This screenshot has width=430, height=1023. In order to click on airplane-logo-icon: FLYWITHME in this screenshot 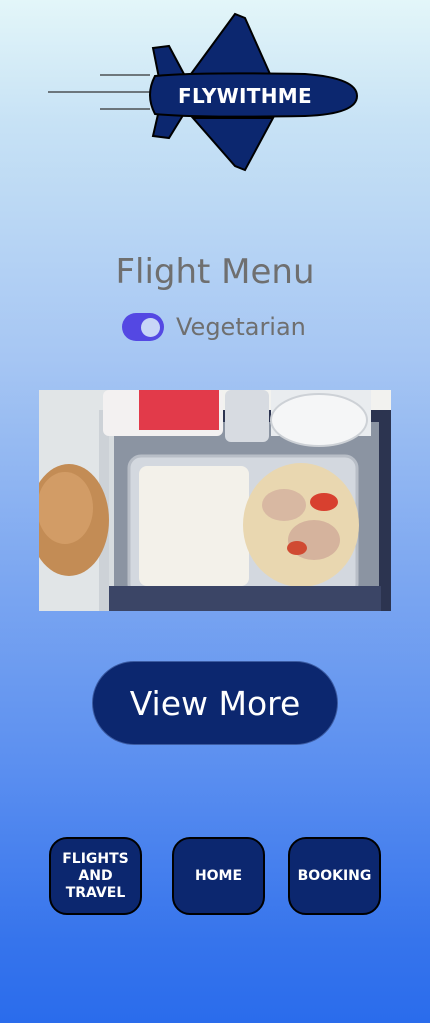, I will do `click(203, 92)`.